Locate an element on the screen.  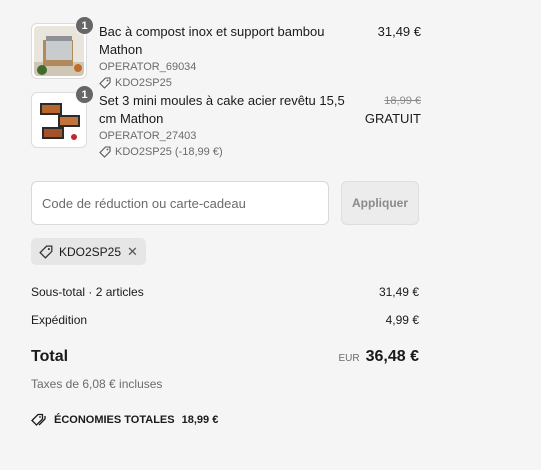
item-price-value: 31,49 € is located at coordinates (399, 31).